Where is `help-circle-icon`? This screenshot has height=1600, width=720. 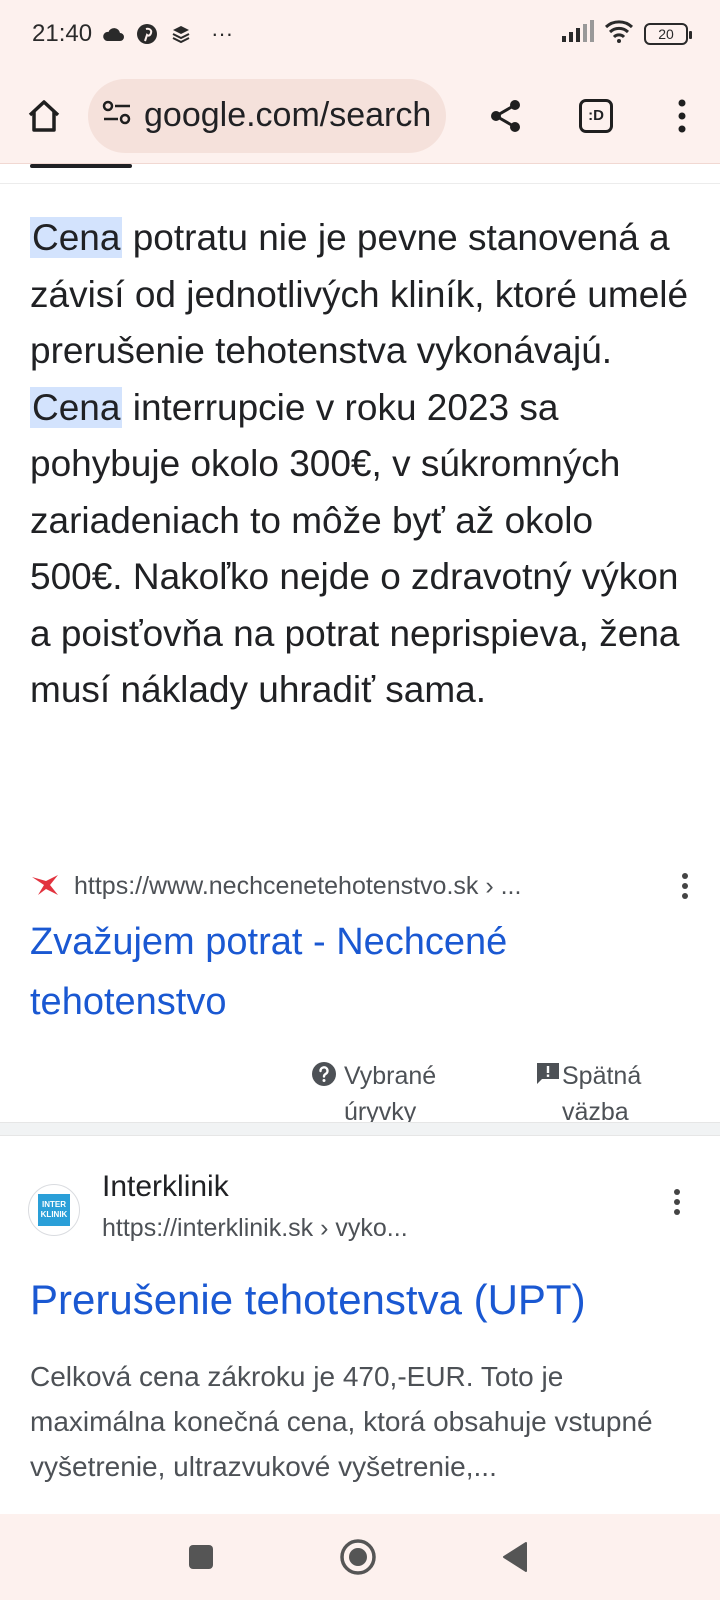 help-circle-icon is located at coordinates (324, 1074).